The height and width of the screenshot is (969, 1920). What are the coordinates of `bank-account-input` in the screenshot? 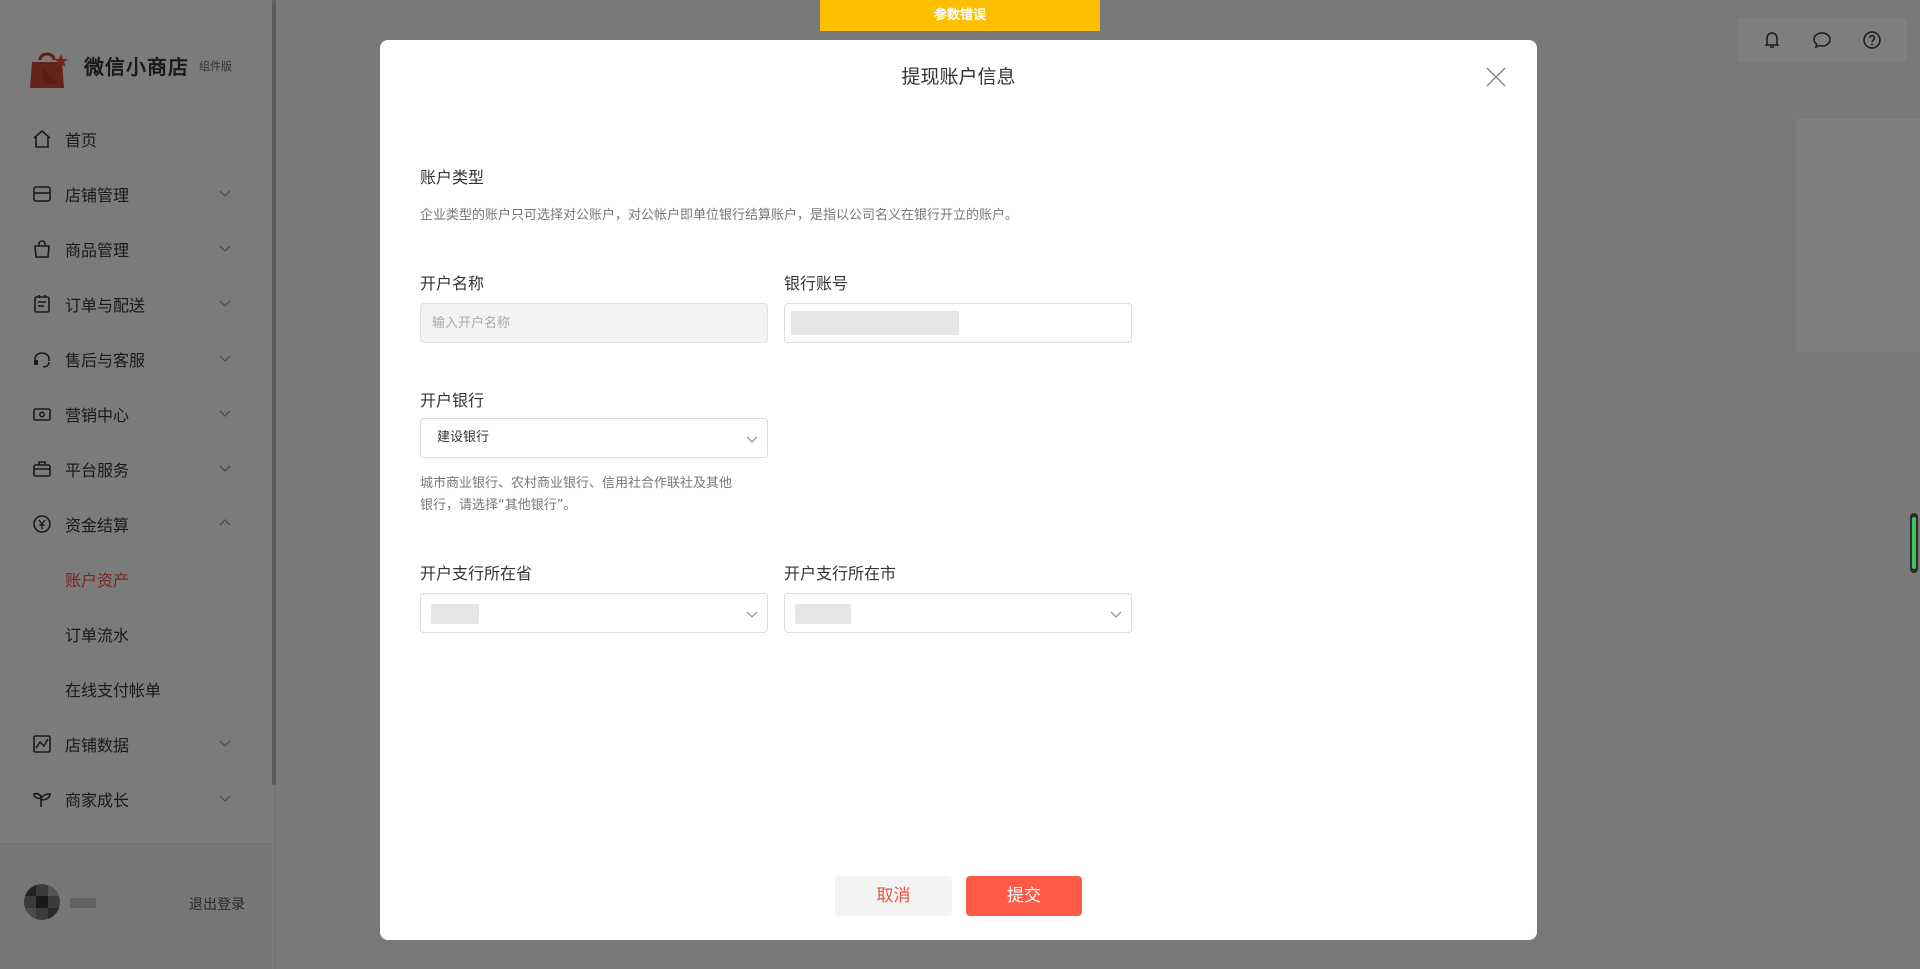 It's located at (958, 323).